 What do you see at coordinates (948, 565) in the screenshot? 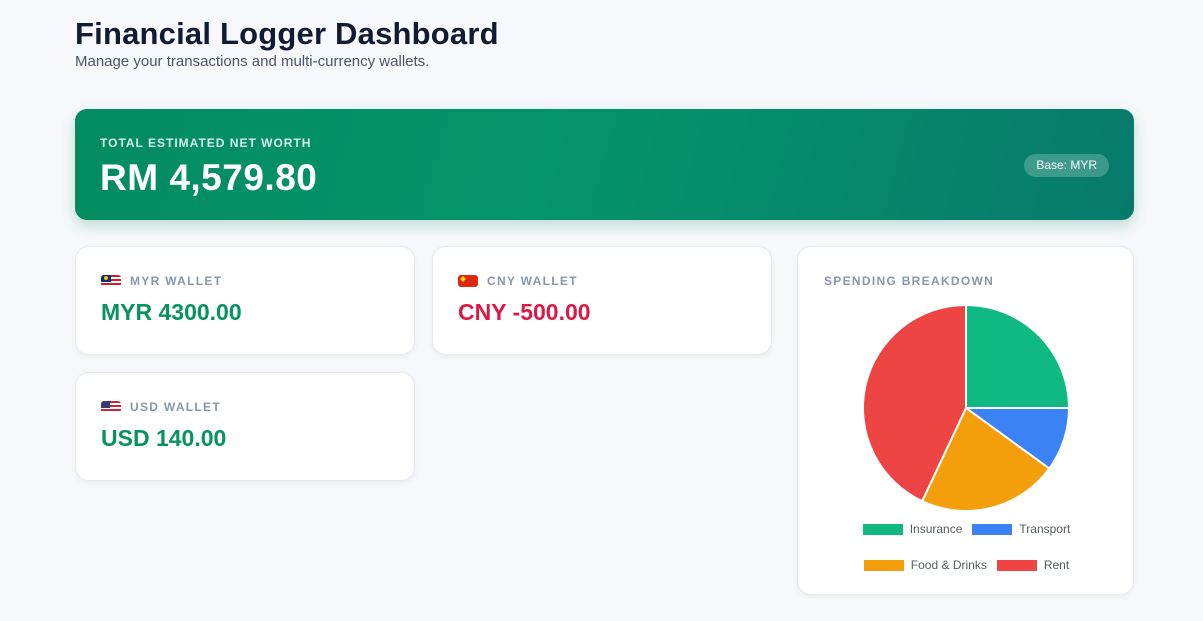
I see `legend-label: Food & Drinks` at bounding box center [948, 565].